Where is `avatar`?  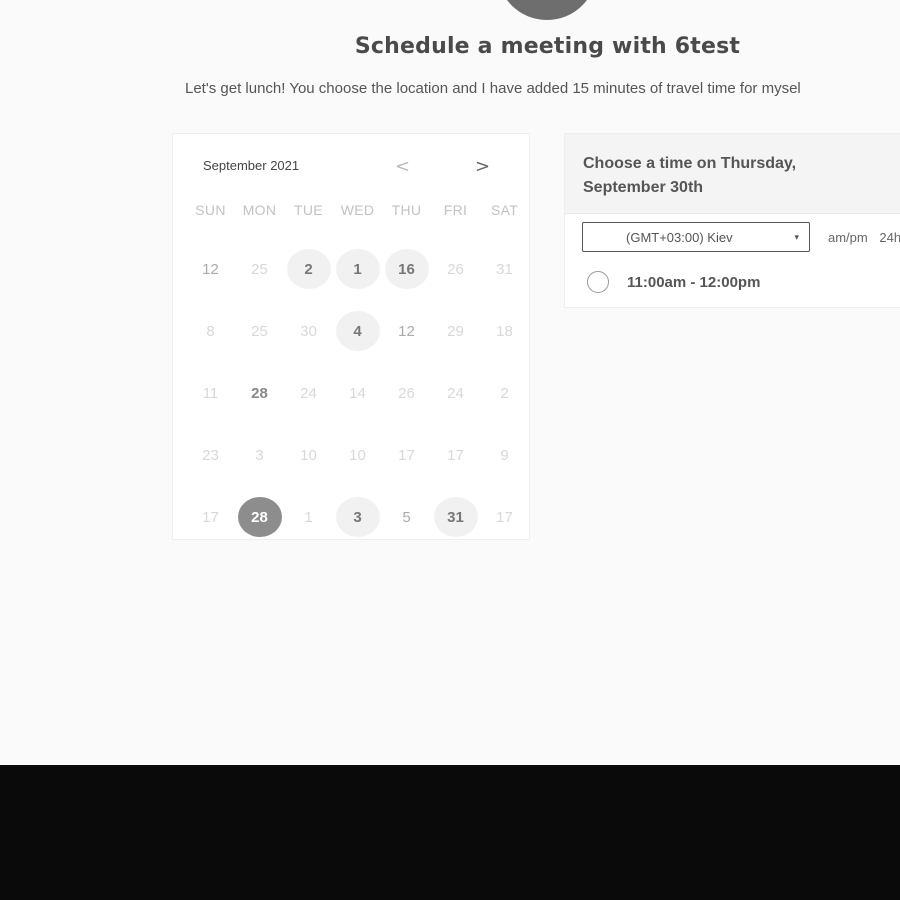
avatar is located at coordinates (547, 10).